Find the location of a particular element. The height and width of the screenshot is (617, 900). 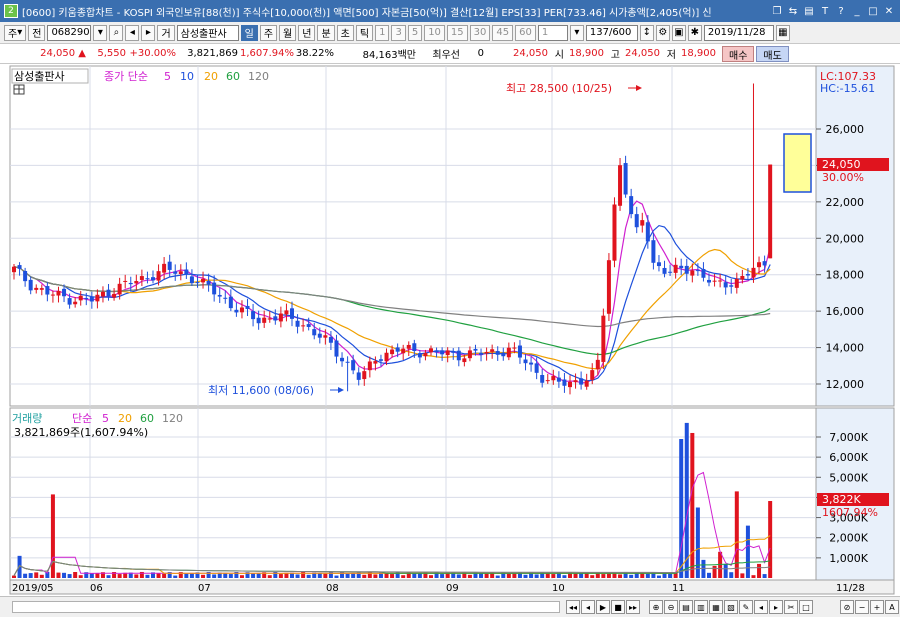

period-month: 월 is located at coordinates (288, 32).